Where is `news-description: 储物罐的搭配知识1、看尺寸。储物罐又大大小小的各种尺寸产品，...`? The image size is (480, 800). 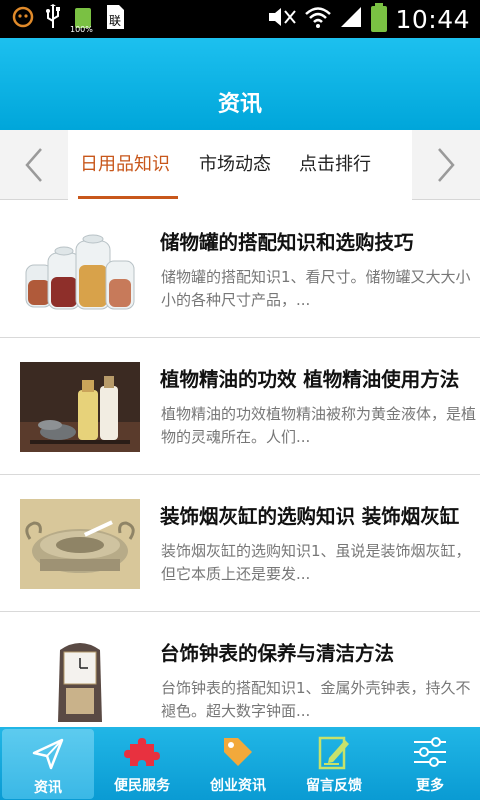 news-description: 储物罐的搭配知识1、看尺寸。储物罐又大大小小的各种尺寸产品，... is located at coordinates (316, 288).